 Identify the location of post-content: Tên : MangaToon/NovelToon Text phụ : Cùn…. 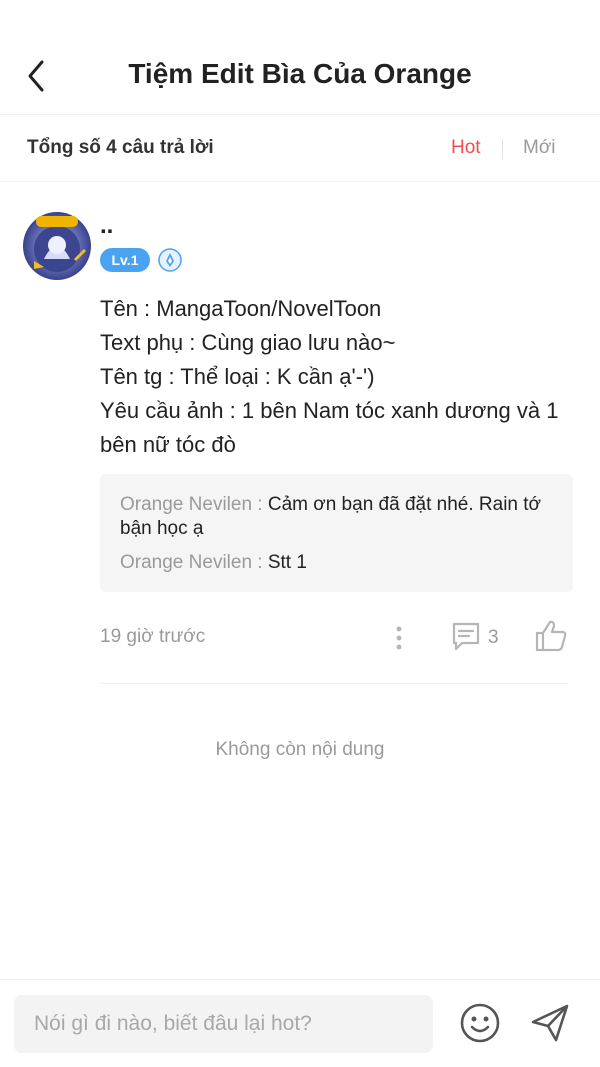
(340, 377).